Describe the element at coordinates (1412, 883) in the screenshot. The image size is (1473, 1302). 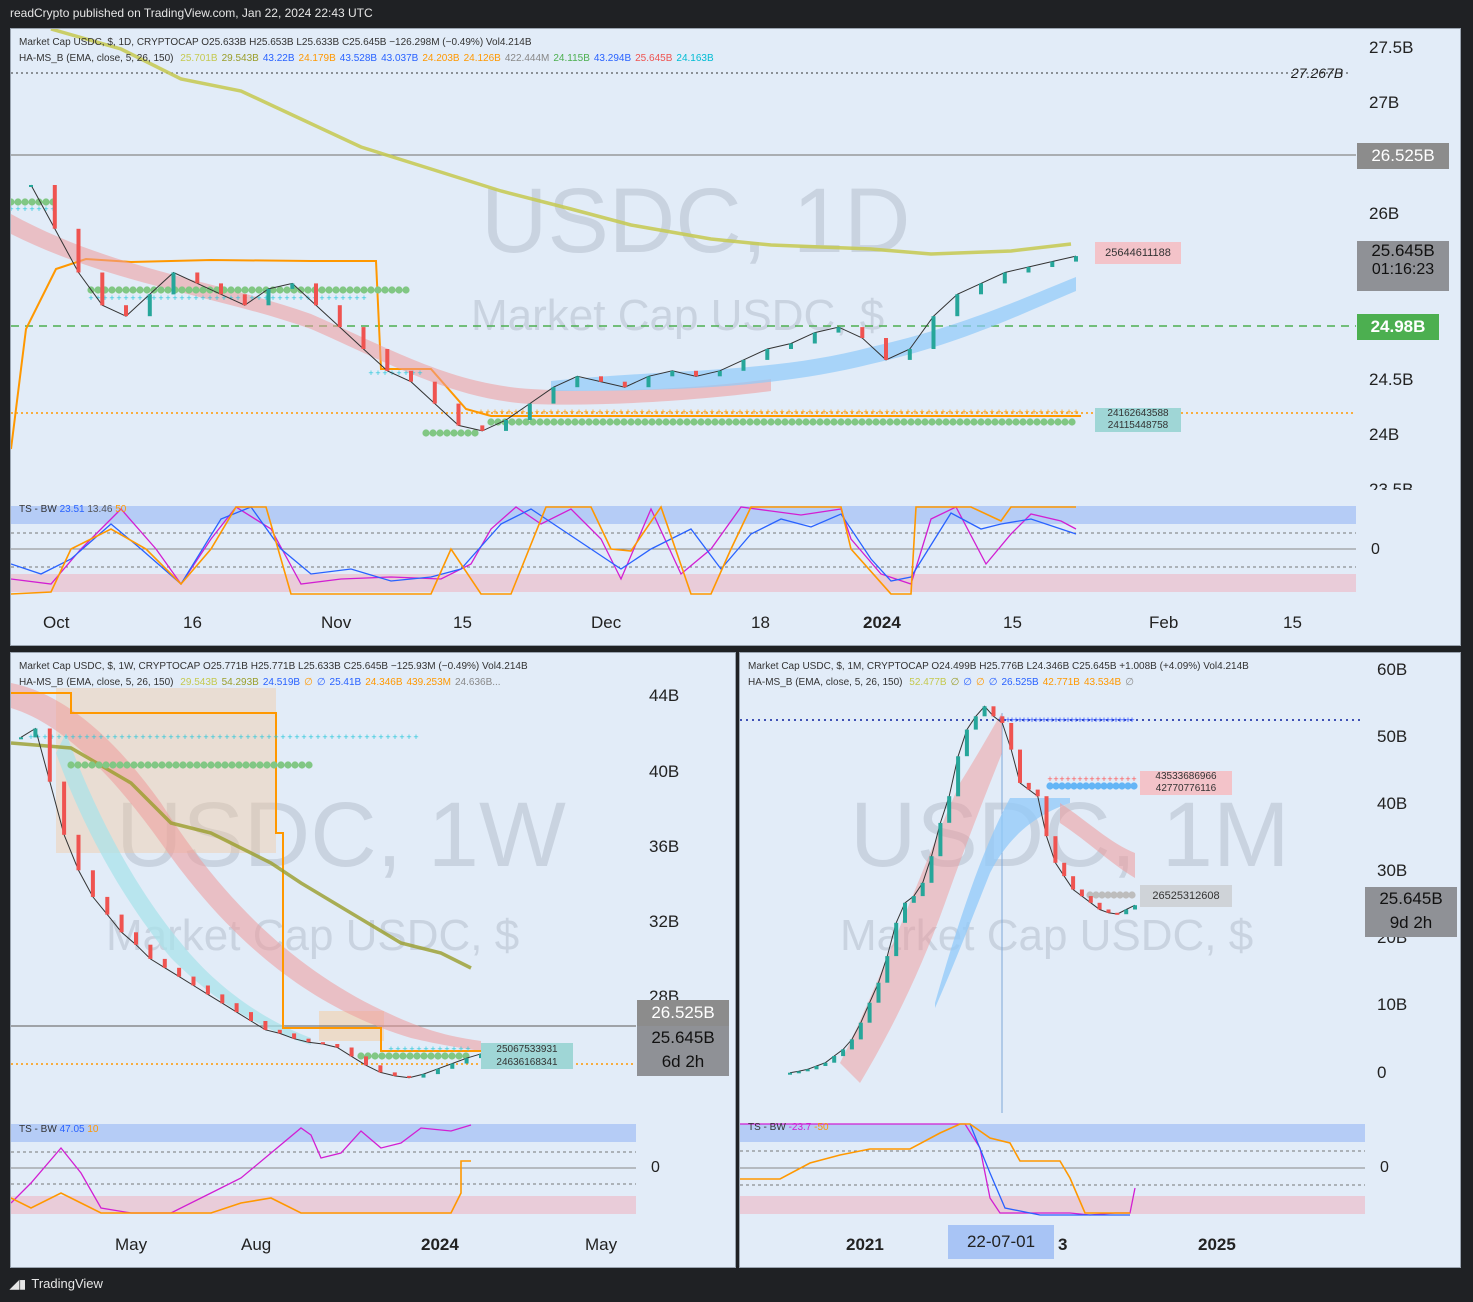
I see `y-axis-monthly: 60B 50B 40B 30B 20B 10B 0` at that location.